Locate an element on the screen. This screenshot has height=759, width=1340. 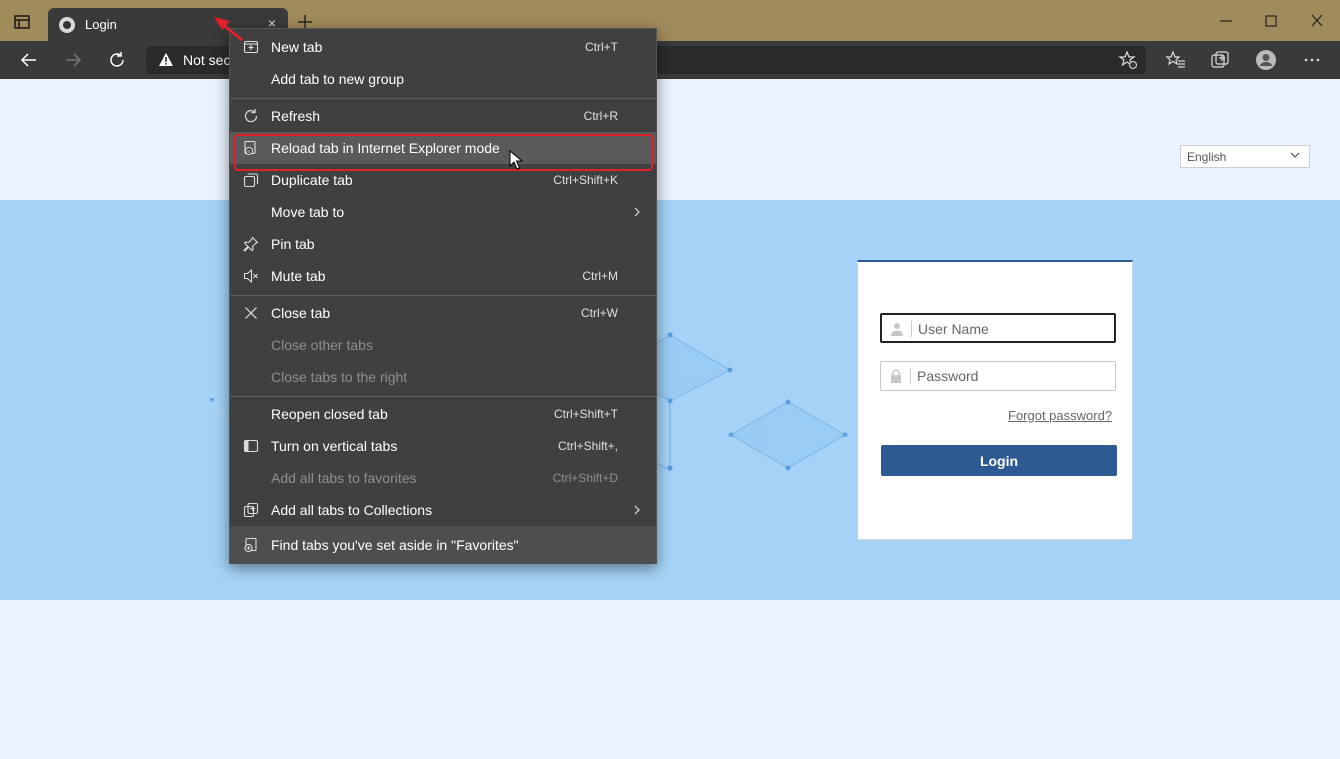
language-value: English is located at coordinates (1207, 157).